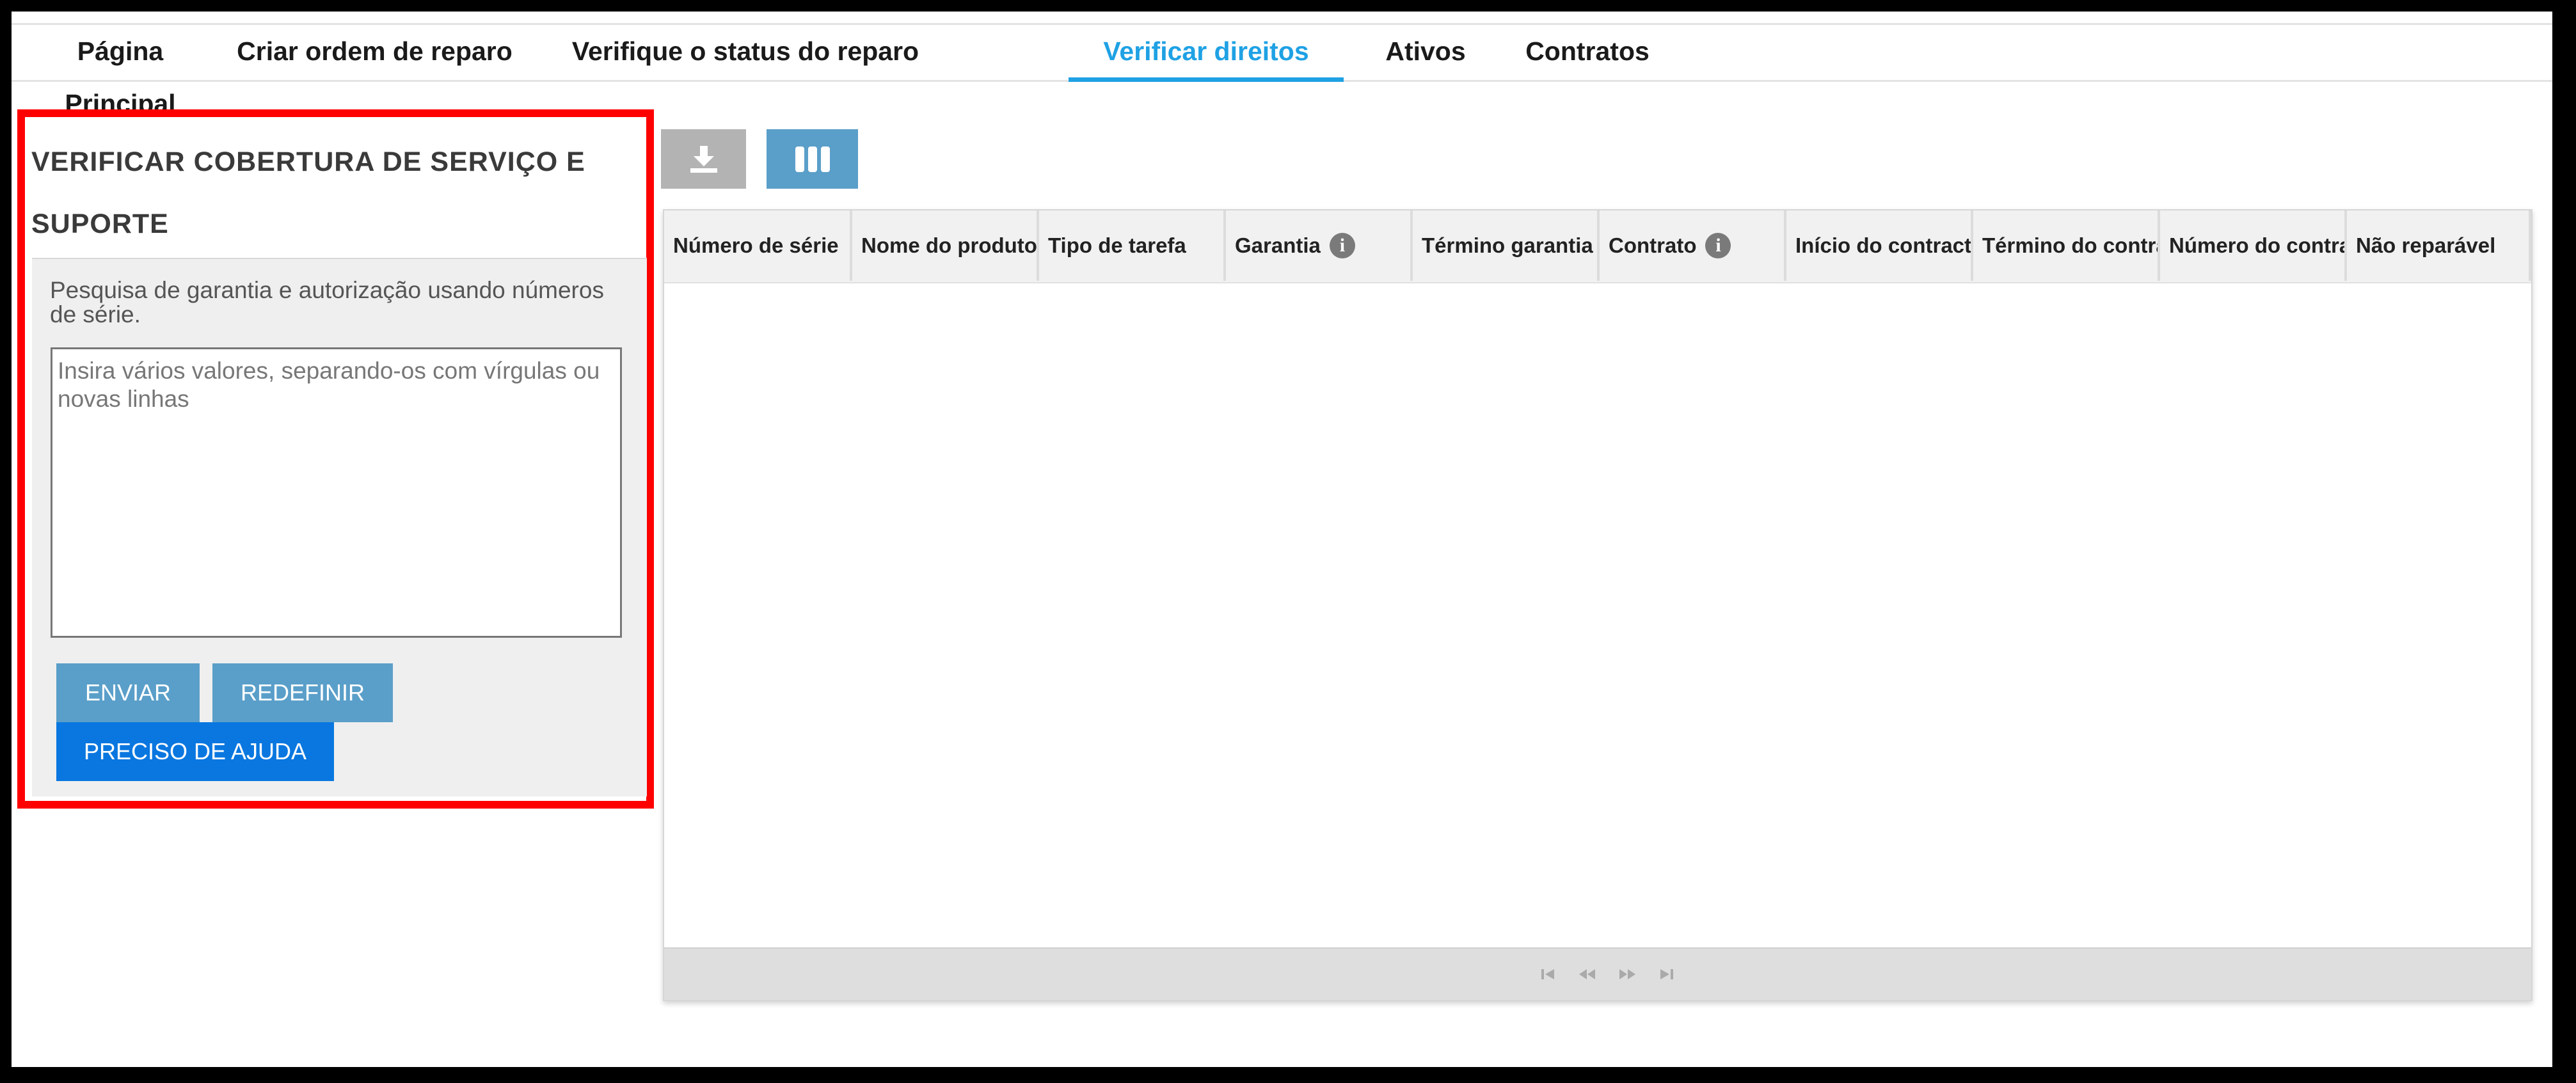  I want to click on help-button: PRECISO DE AJUDA, so click(195, 751).